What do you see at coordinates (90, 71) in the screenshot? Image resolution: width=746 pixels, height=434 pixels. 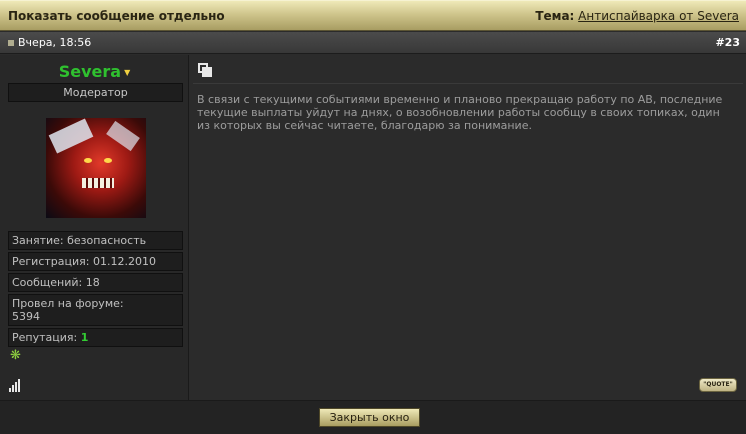 I see `username-link: Severa` at bounding box center [90, 71].